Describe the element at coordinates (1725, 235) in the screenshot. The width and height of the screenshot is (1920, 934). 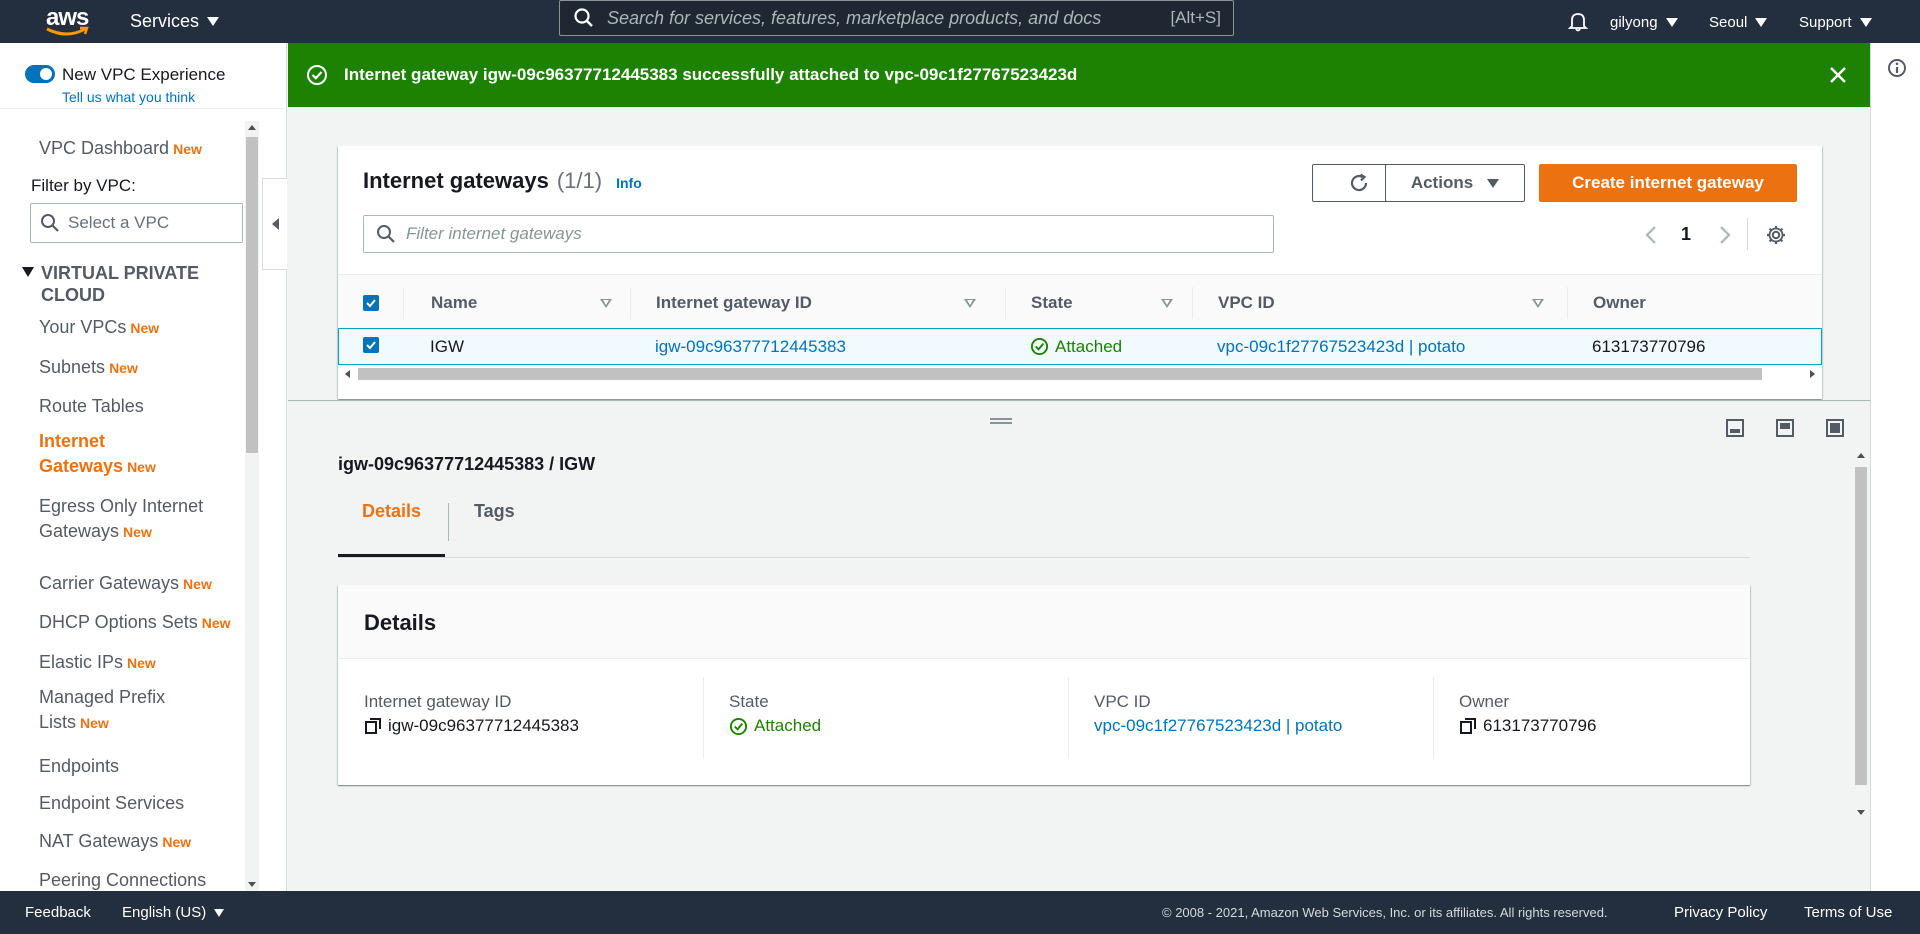
I see `next-page-icon` at that location.